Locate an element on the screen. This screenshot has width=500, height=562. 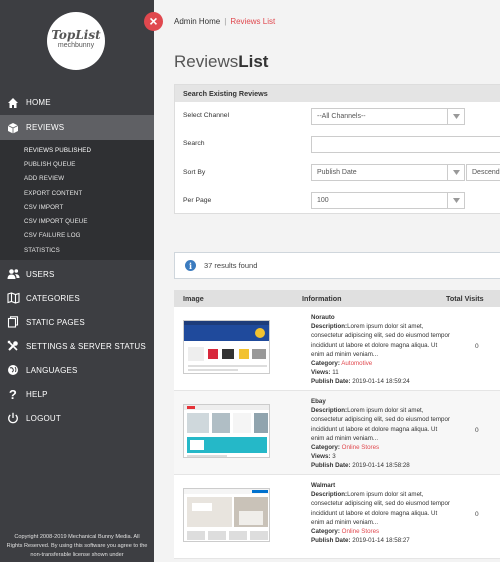
users-icon is located at coordinates (13, 274).